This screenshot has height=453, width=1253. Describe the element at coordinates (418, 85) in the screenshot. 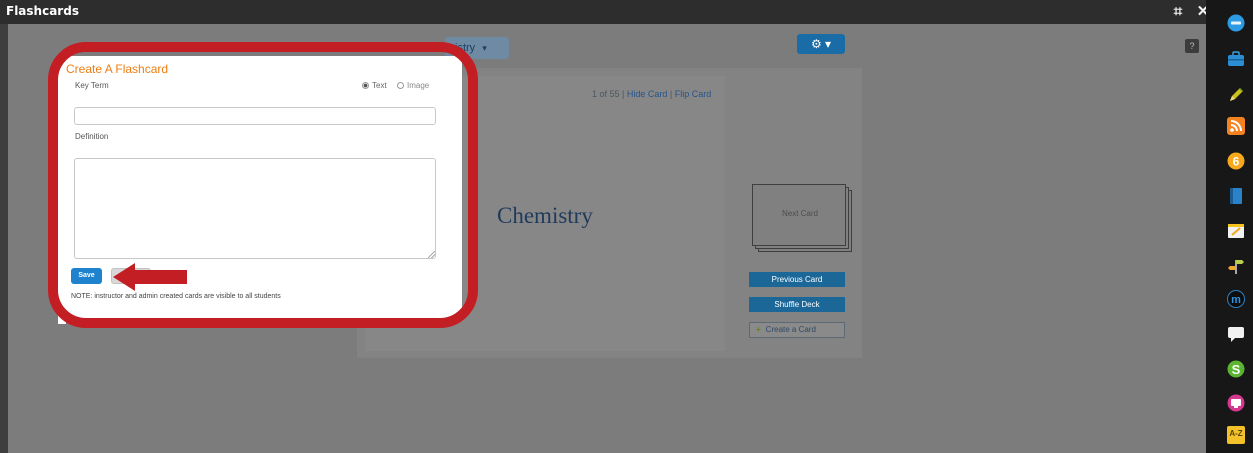

I see `image-option-label: Image` at that location.